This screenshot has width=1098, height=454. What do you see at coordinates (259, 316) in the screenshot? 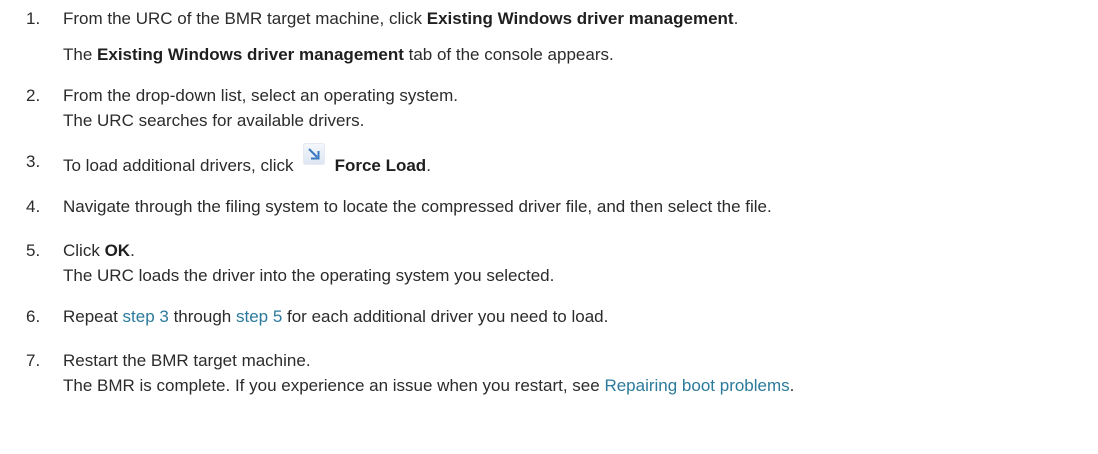
I see `step-5-link: step 5` at bounding box center [259, 316].